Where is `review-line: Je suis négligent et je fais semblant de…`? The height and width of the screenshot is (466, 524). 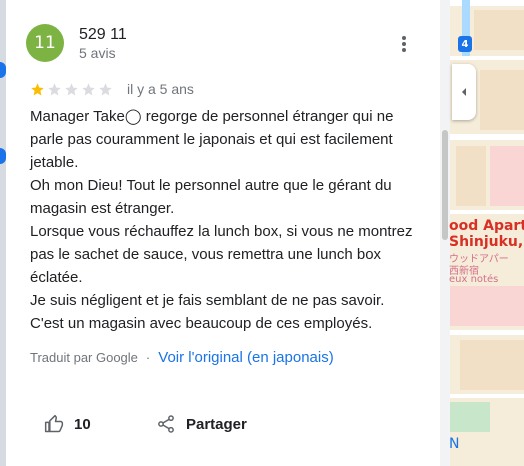 review-line: Je suis négligent et je fais semblant de… is located at coordinates (207, 300).